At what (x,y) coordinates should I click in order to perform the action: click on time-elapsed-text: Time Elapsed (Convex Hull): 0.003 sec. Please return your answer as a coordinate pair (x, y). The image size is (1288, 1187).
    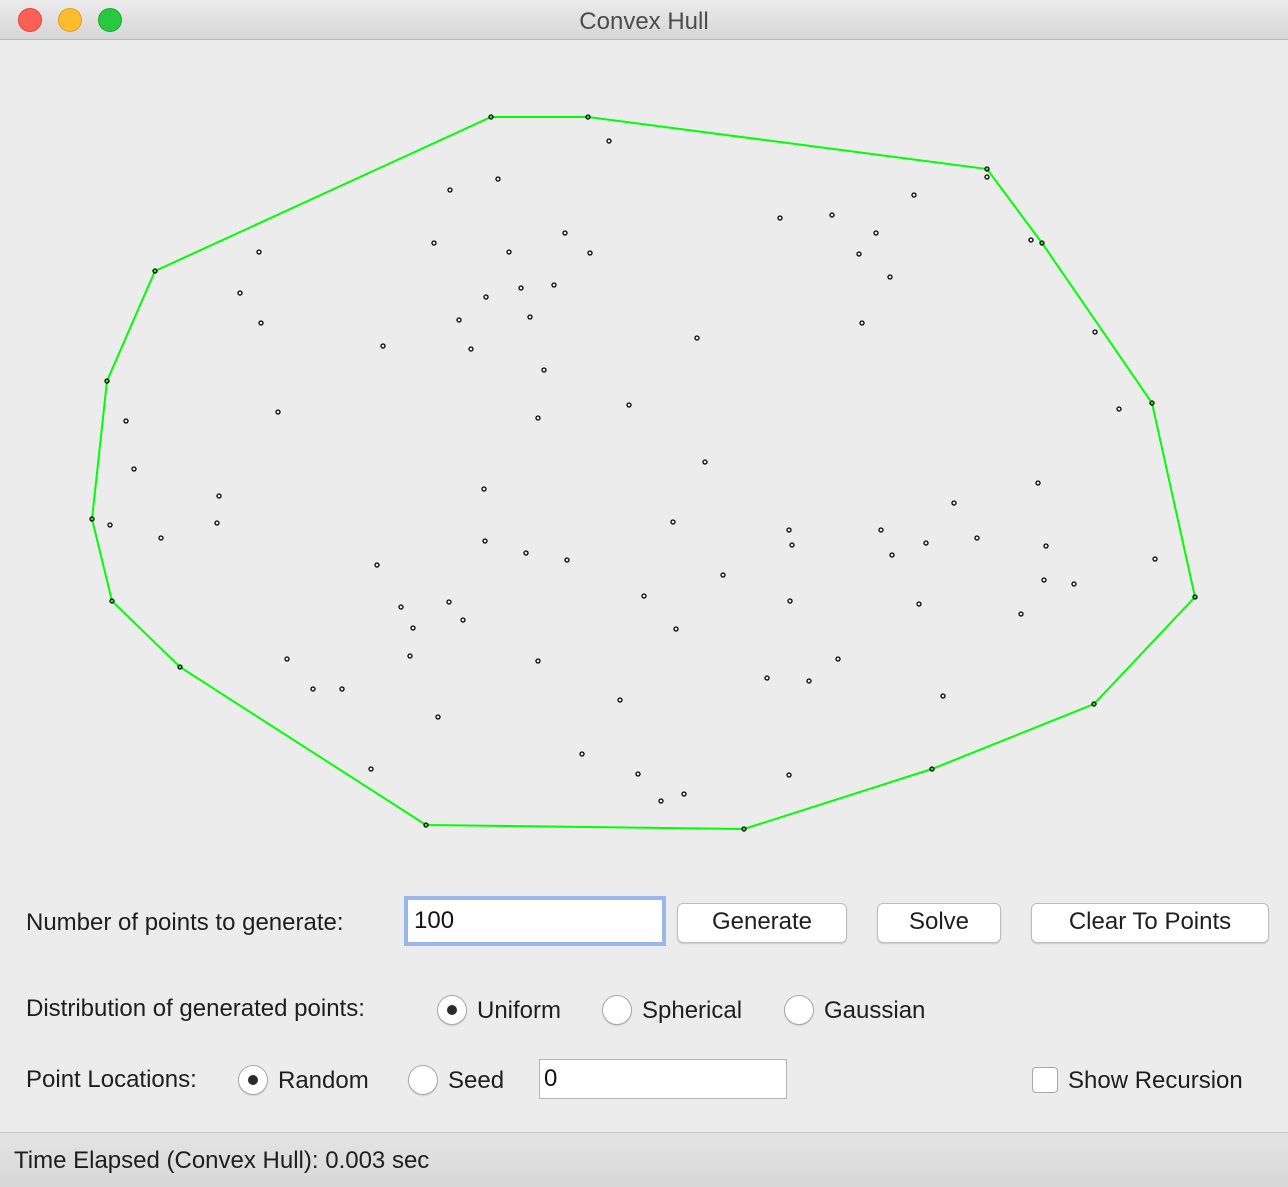
    Looking at the image, I should click on (222, 1160).